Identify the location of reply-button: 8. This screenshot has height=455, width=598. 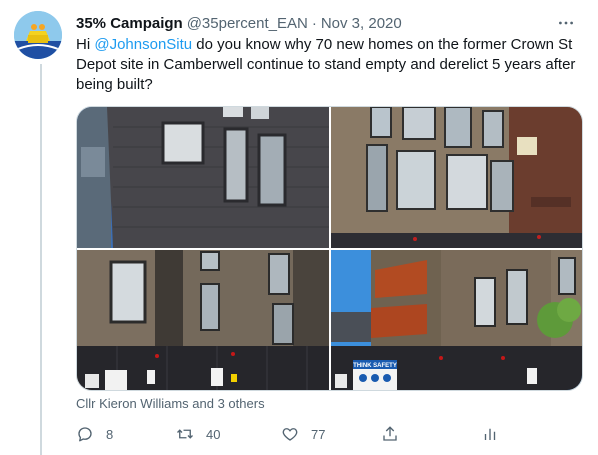
(94, 434).